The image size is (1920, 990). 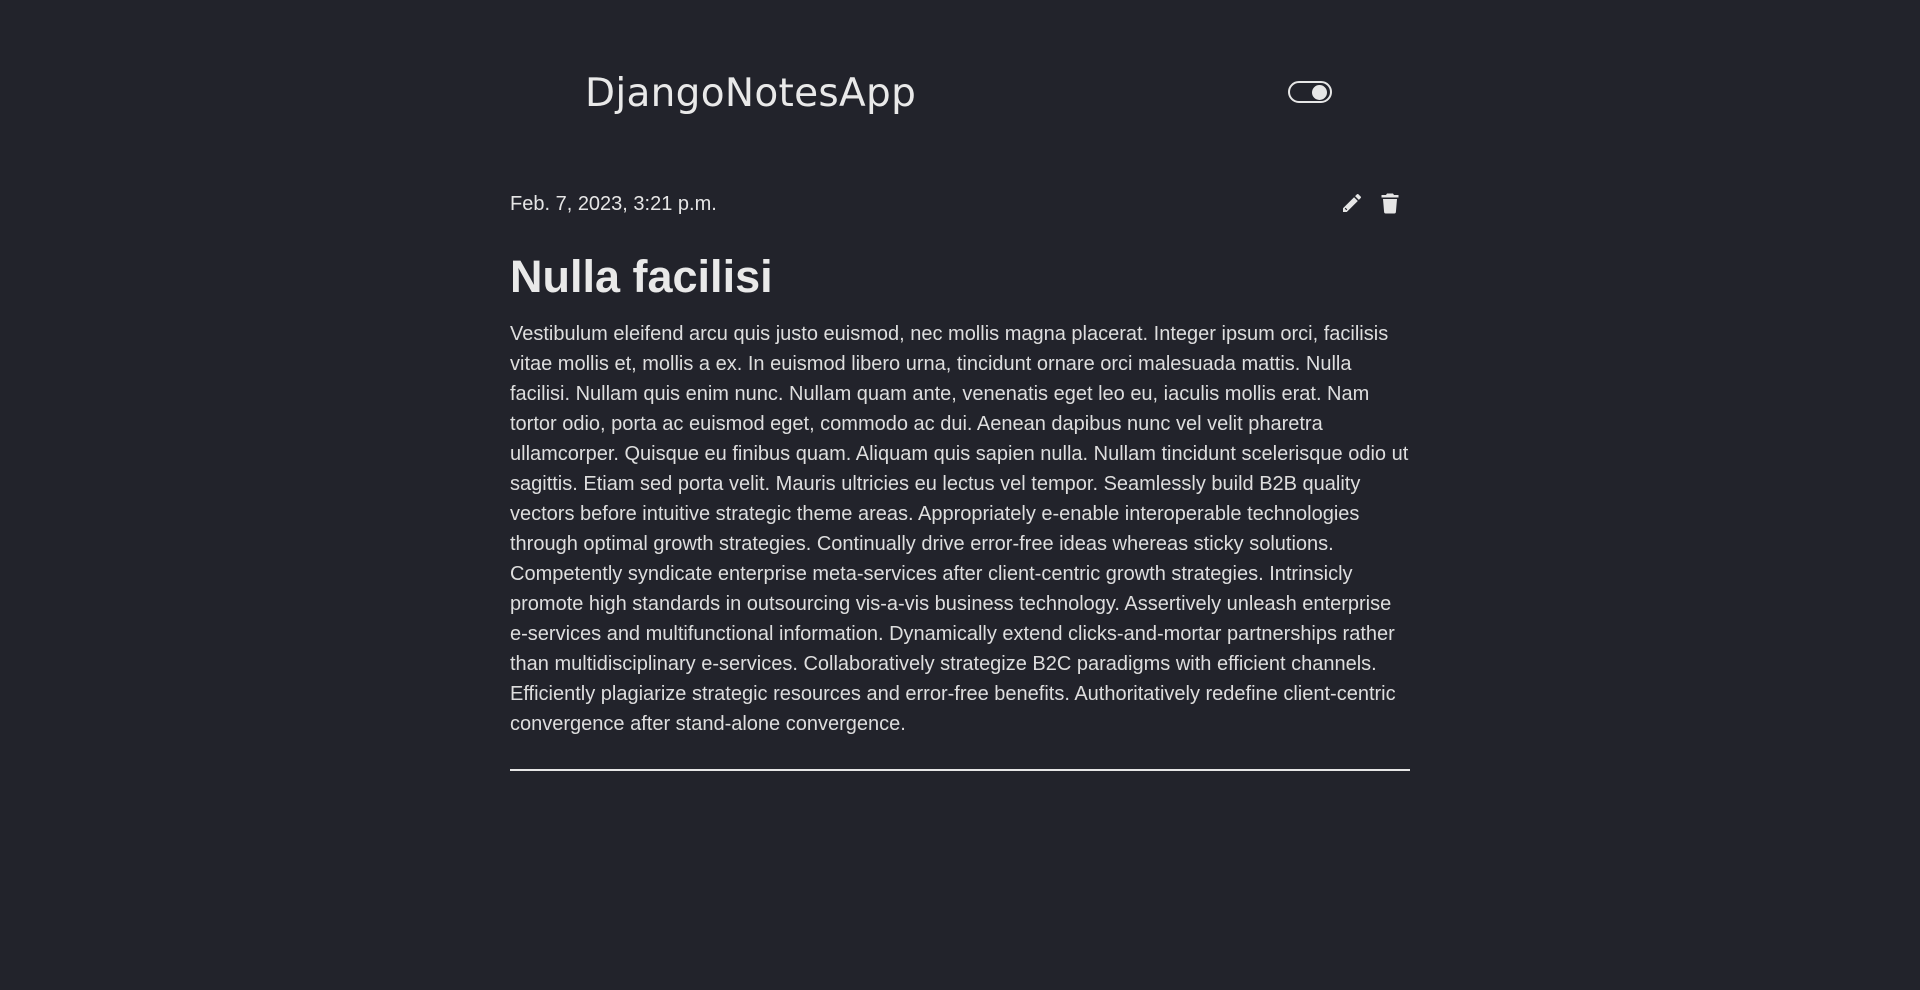 What do you see at coordinates (613, 204) in the screenshot?
I see `note-date: Feb. 7, 2023, 3:21 p.m.` at bounding box center [613, 204].